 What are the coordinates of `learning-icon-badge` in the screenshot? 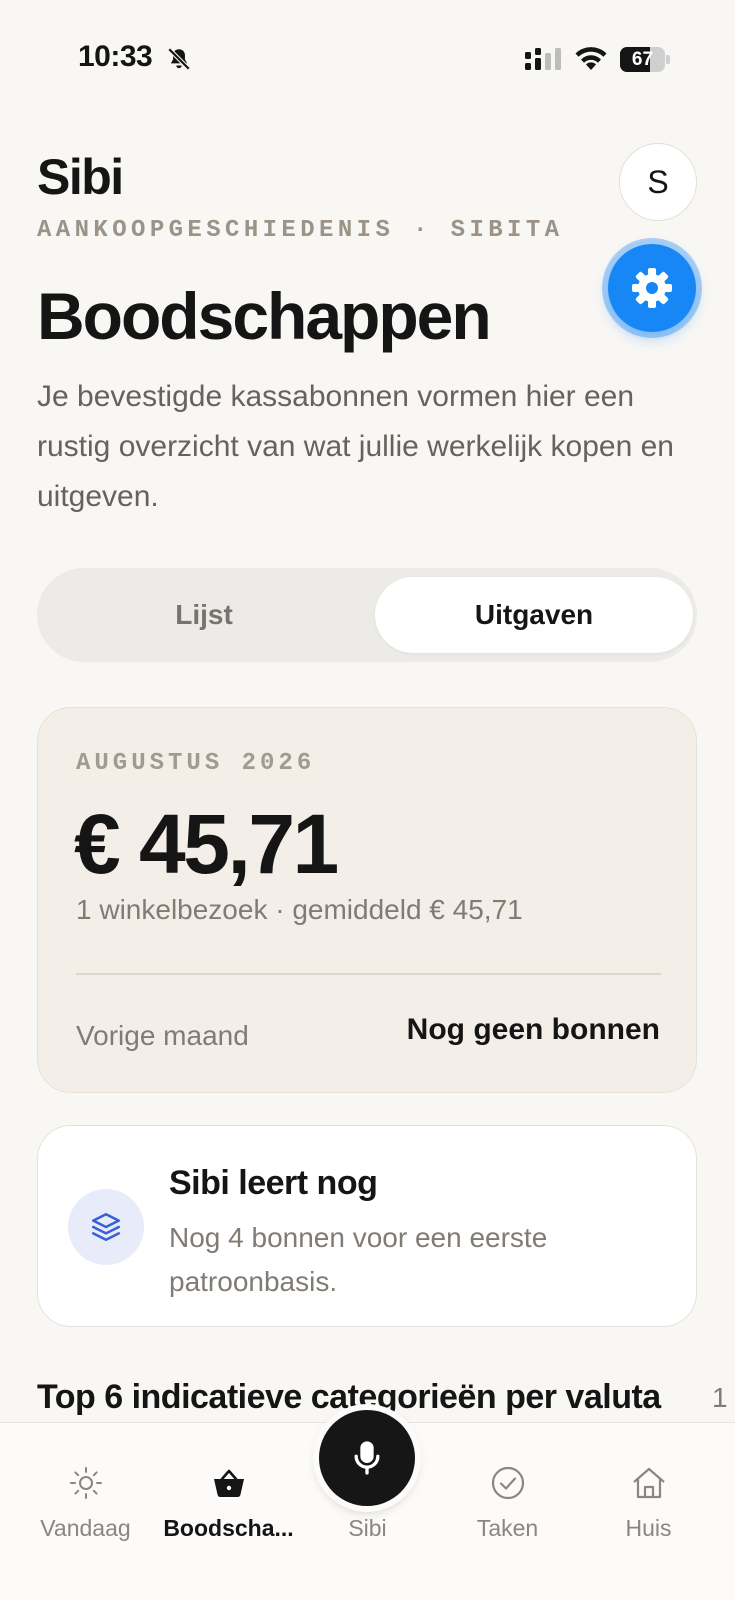 It's located at (106, 1227).